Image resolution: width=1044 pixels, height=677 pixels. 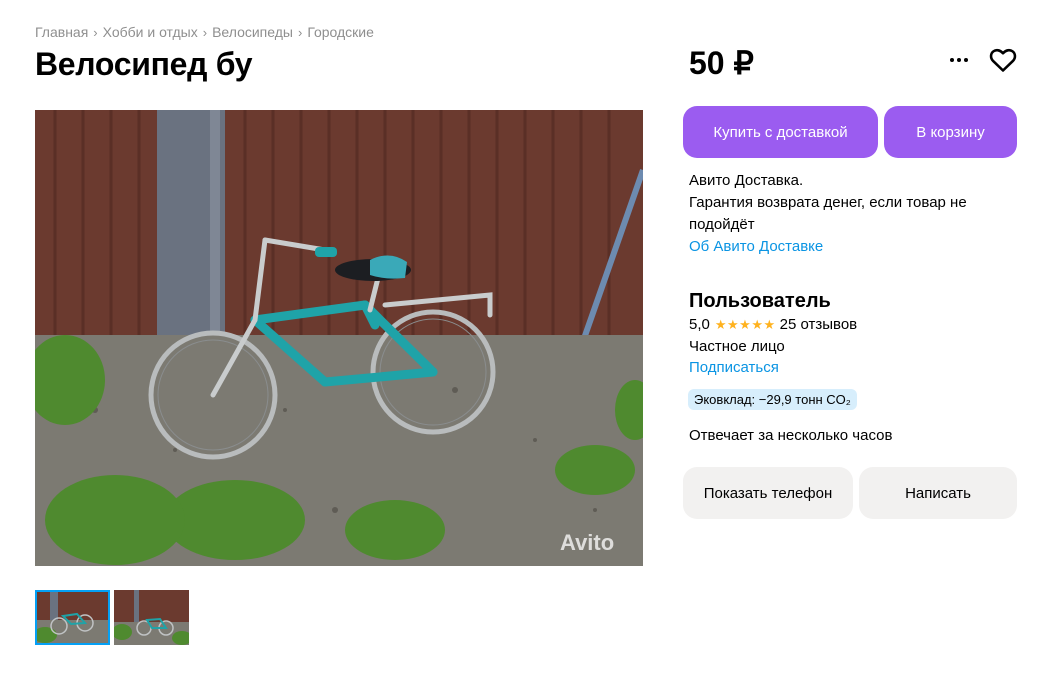 What do you see at coordinates (144, 64) in the screenshot?
I see `page-title: Велосипед бу` at bounding box center [144, 64].